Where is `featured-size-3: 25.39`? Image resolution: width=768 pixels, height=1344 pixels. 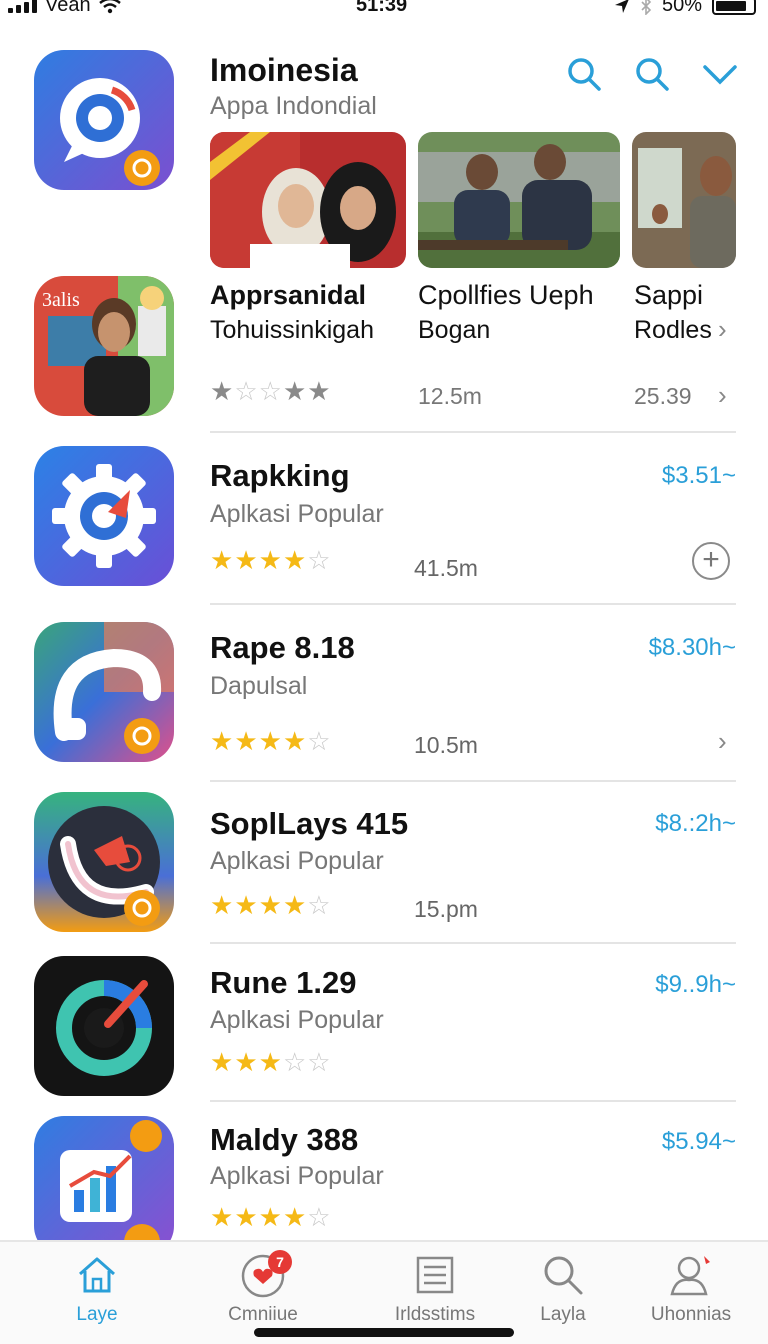
featured-size-3: 25.39 is located at coordinates (663, 396).